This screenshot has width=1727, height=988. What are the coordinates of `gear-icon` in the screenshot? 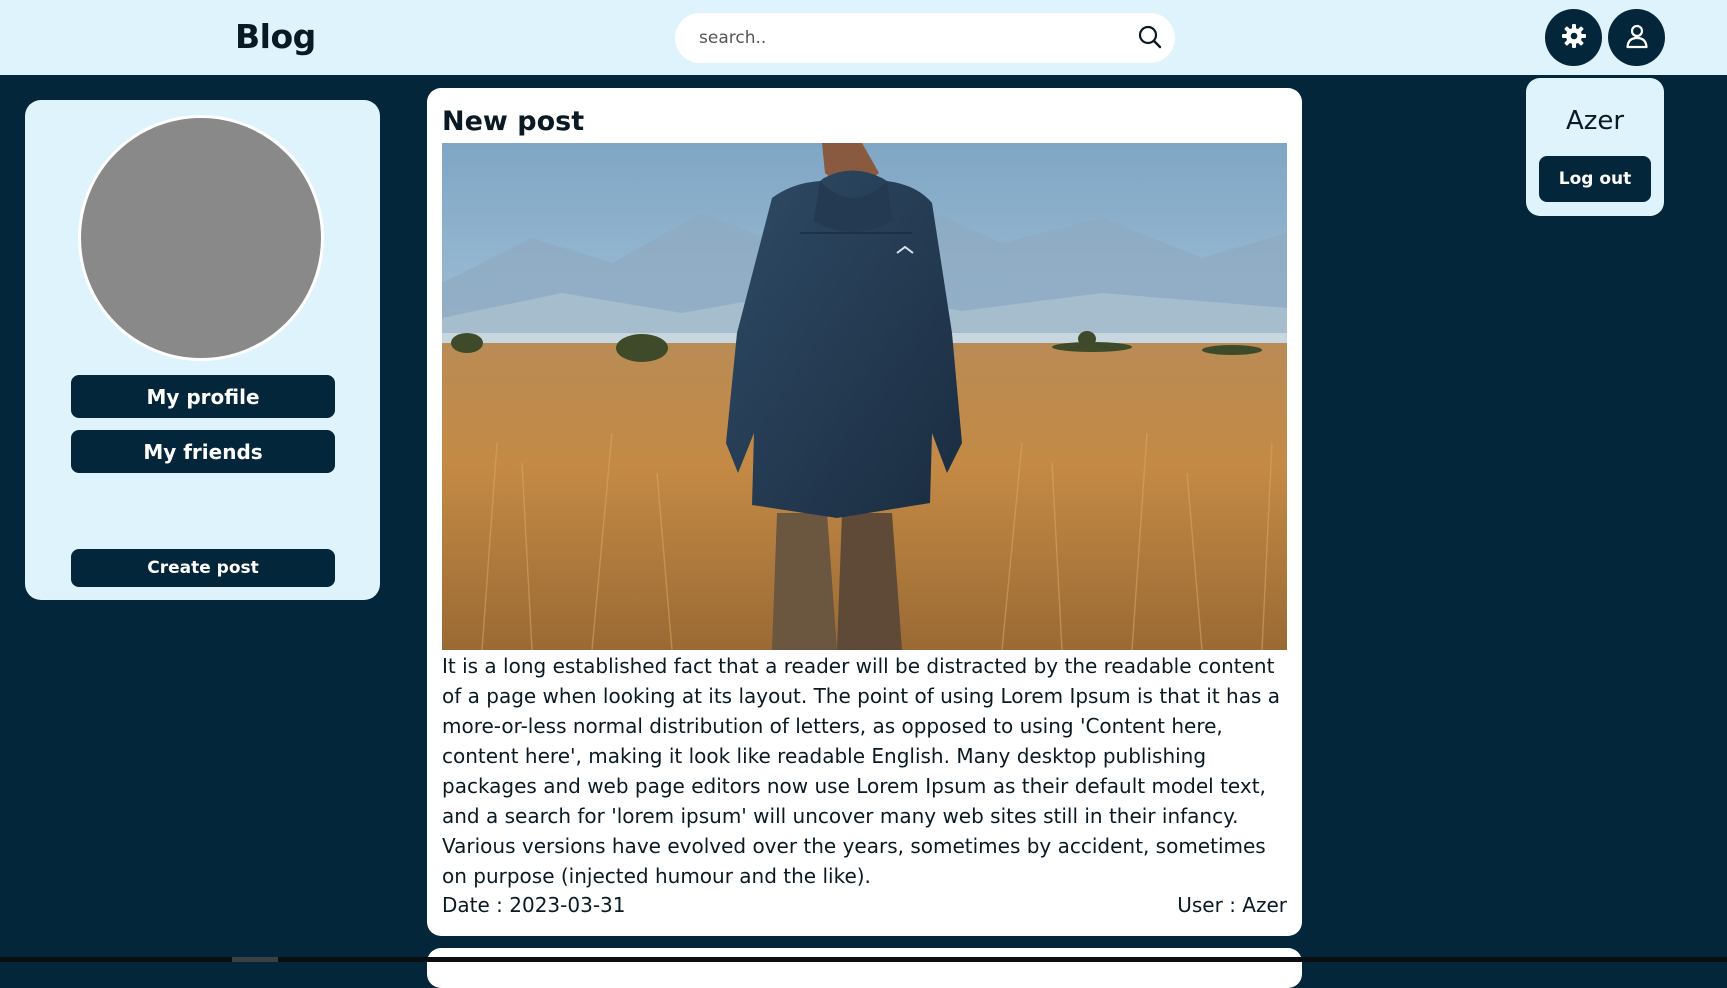 It's located at (1574, 38).